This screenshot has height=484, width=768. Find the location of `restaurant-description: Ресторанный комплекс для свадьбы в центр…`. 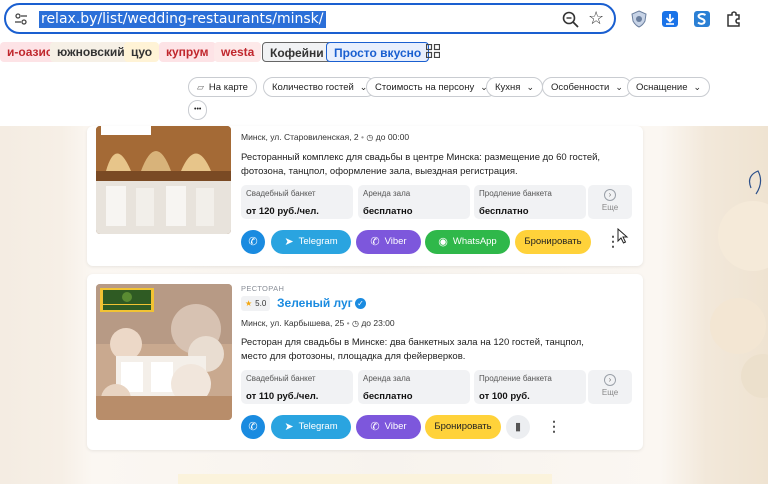

restaurant-description: Ресторанный комплекс для свадьбы в центр… is located at coordinates (421, 164).